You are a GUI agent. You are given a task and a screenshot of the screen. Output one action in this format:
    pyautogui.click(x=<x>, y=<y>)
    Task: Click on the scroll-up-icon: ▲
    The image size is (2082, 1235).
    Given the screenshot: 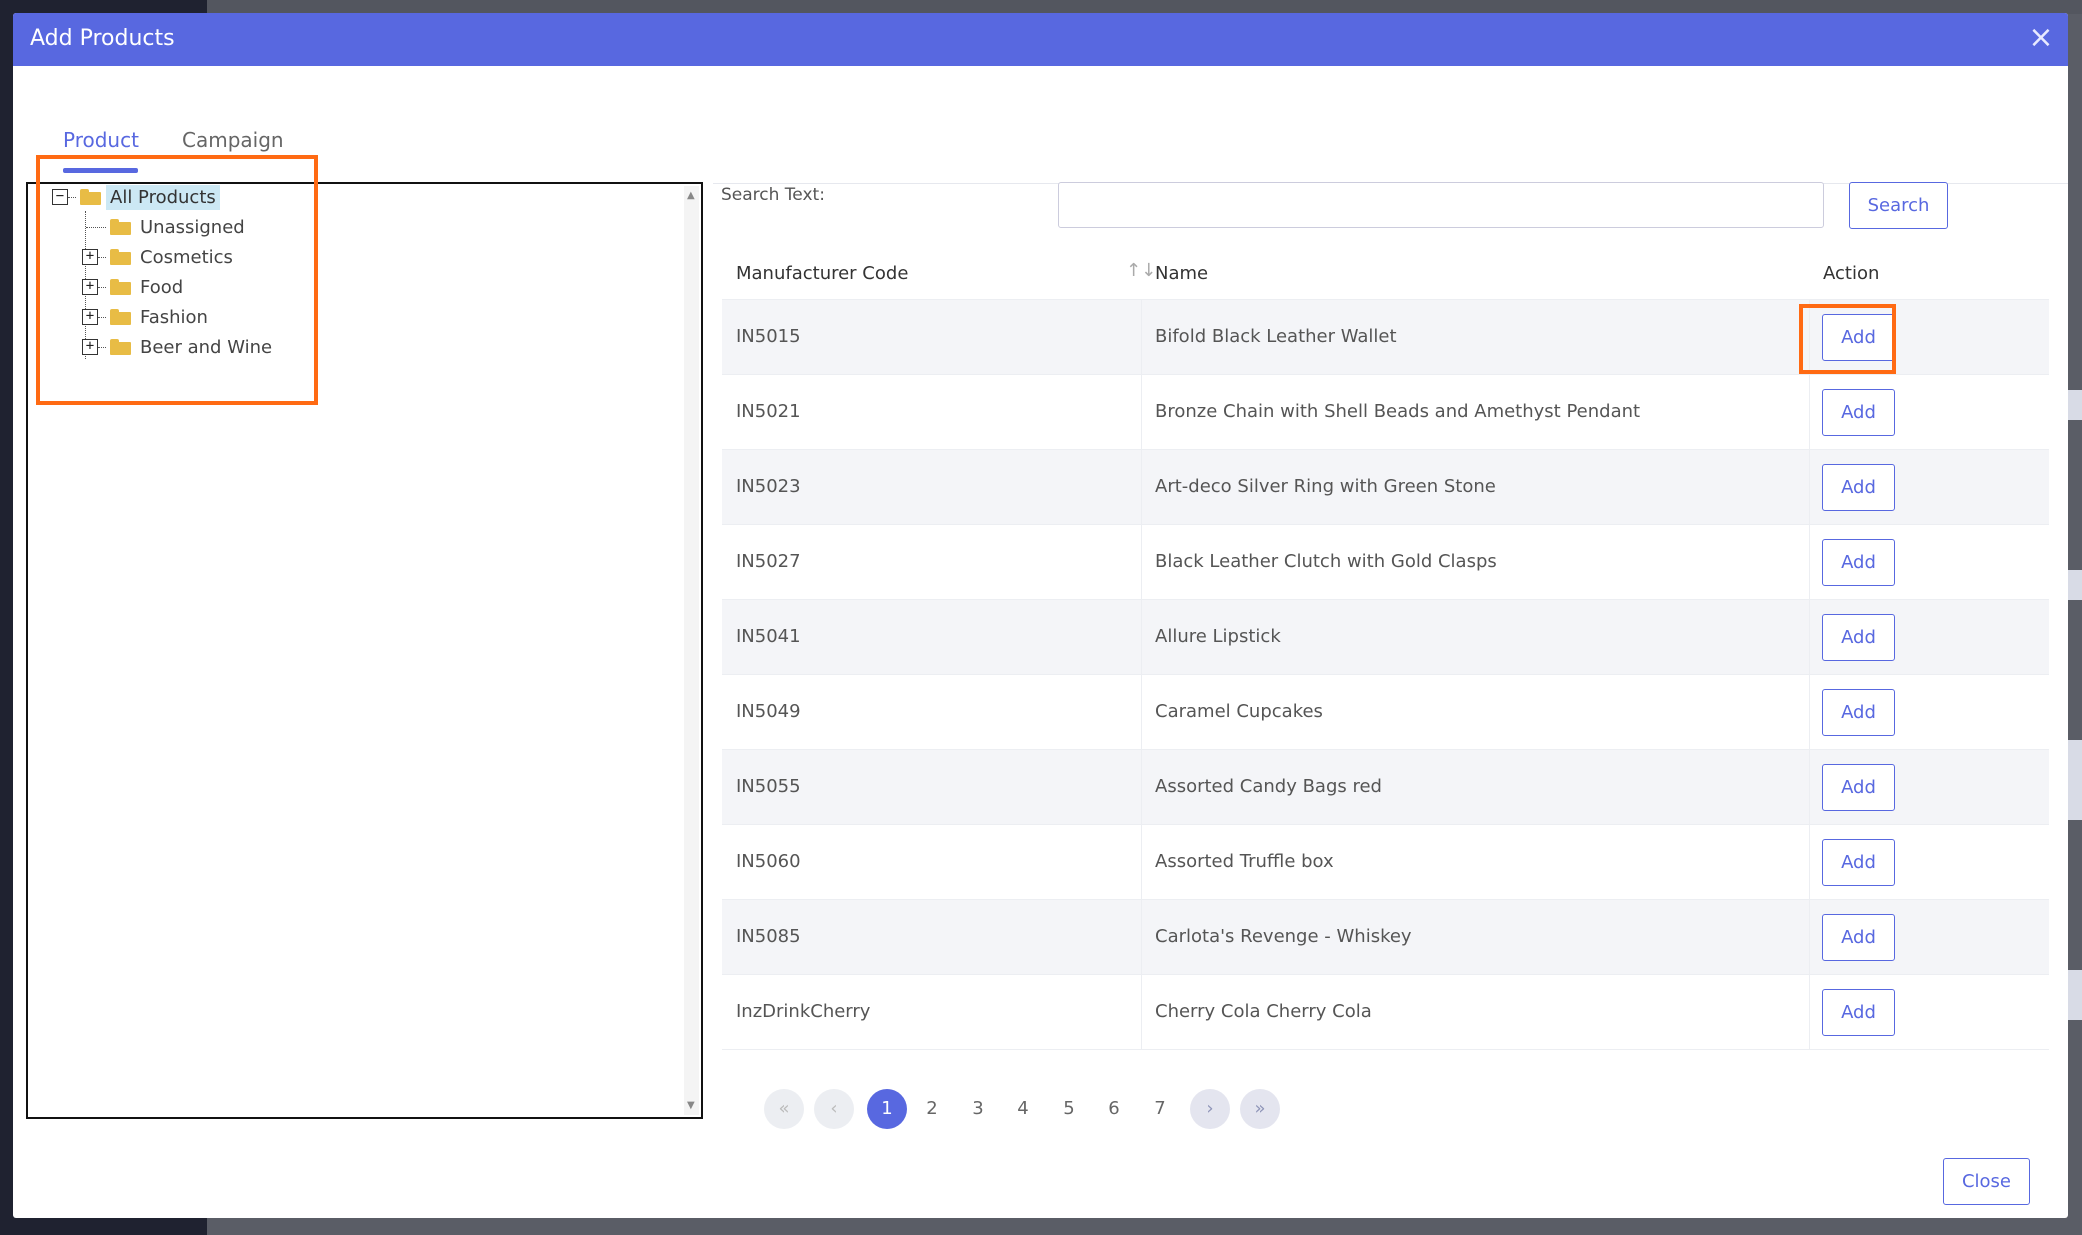 What is the action you would take?
    pyautogui.click(x=691, y=195)
    